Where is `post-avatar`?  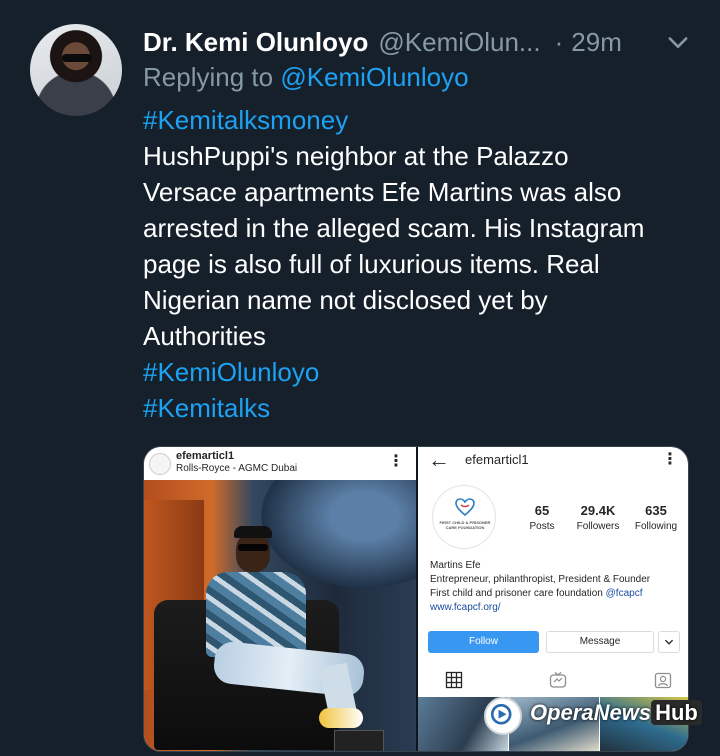 post-avatar is located at coordinates (160, 464).